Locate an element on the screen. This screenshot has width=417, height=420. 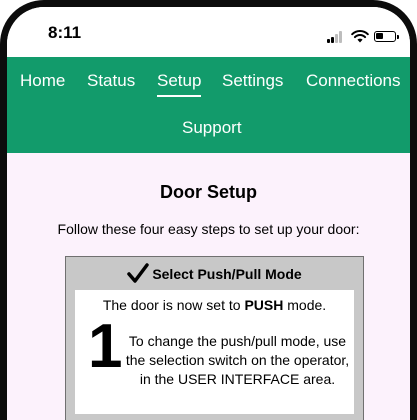
mode-value: PUSH is located at coordinates (264, 305).